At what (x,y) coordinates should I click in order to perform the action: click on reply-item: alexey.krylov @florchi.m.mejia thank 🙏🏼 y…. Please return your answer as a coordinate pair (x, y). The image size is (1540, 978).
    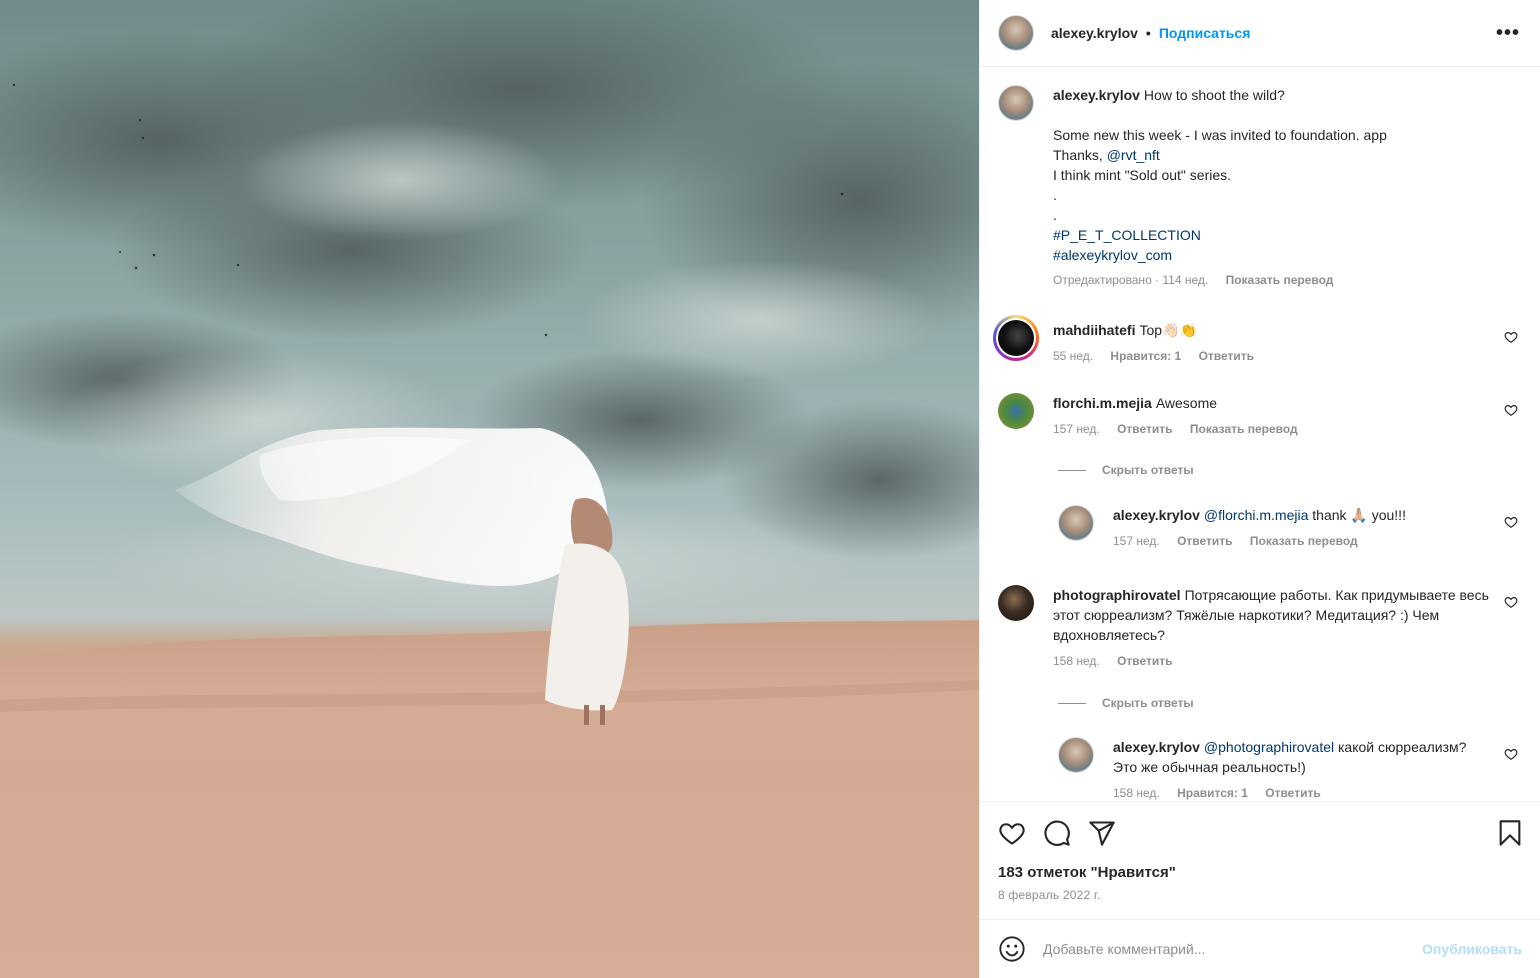
    Looking at the image, I should click on (1293, 527).